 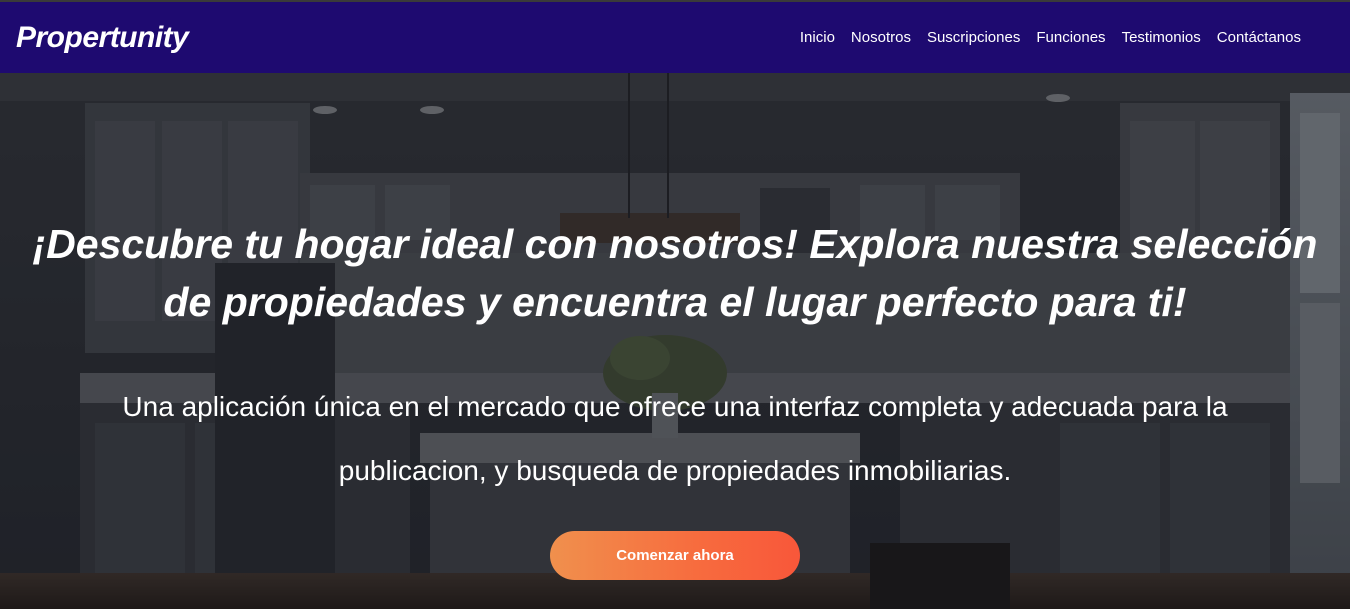 I want to click on nav-link-contactanos: Contáctanos, so click(x=1259, y=37).